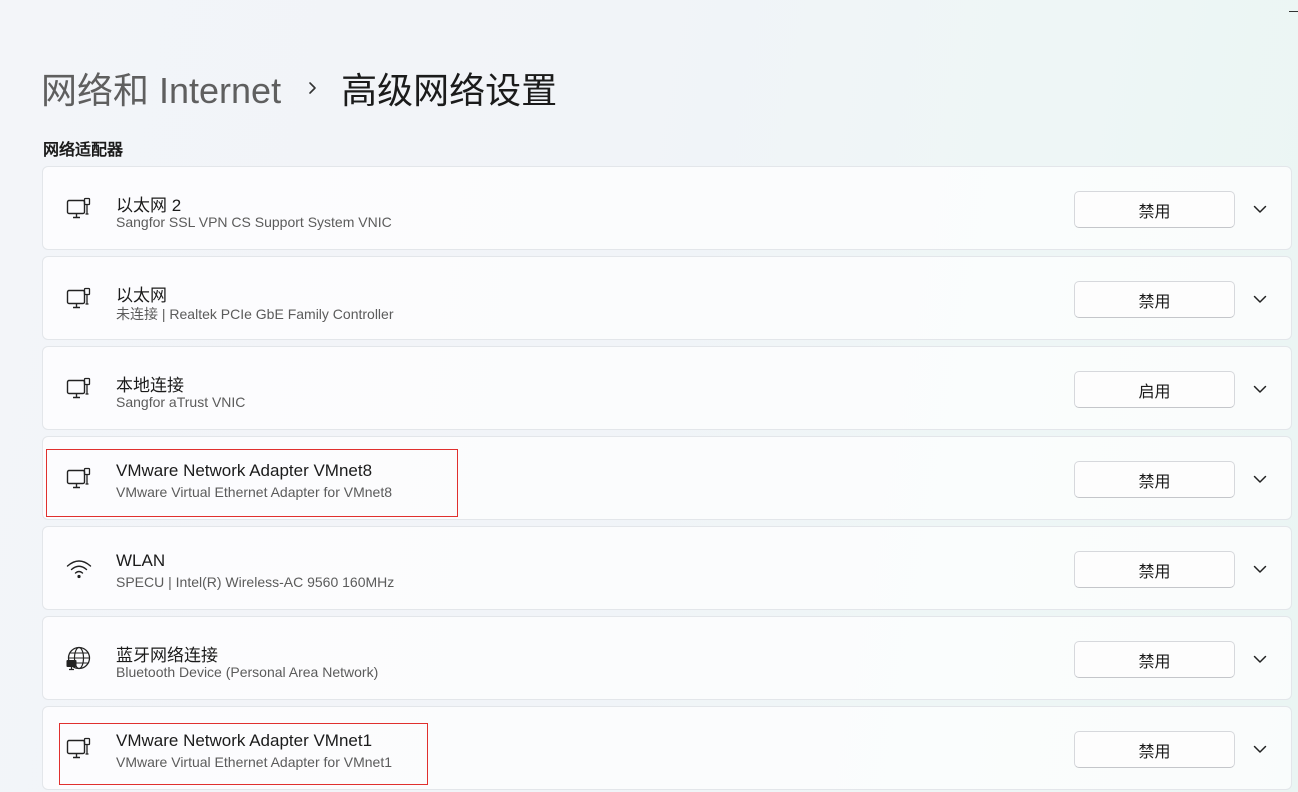 This screenshot has height=792, width=1298. What do you see at coordinates (79, 659) in the screenshot?
I see `globe-network-icon` at bounding box center [79, 659].